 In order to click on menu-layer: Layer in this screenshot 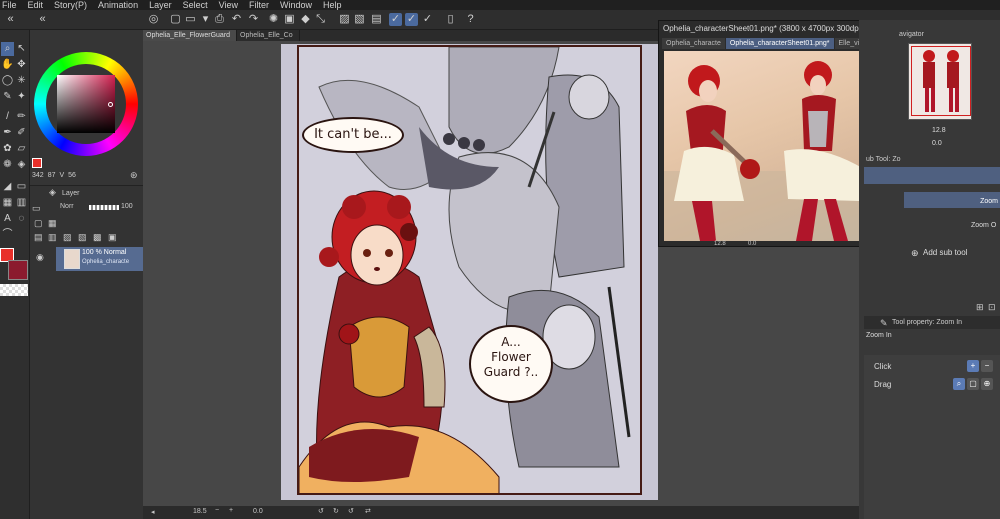, I will do `click(164, 5)`.